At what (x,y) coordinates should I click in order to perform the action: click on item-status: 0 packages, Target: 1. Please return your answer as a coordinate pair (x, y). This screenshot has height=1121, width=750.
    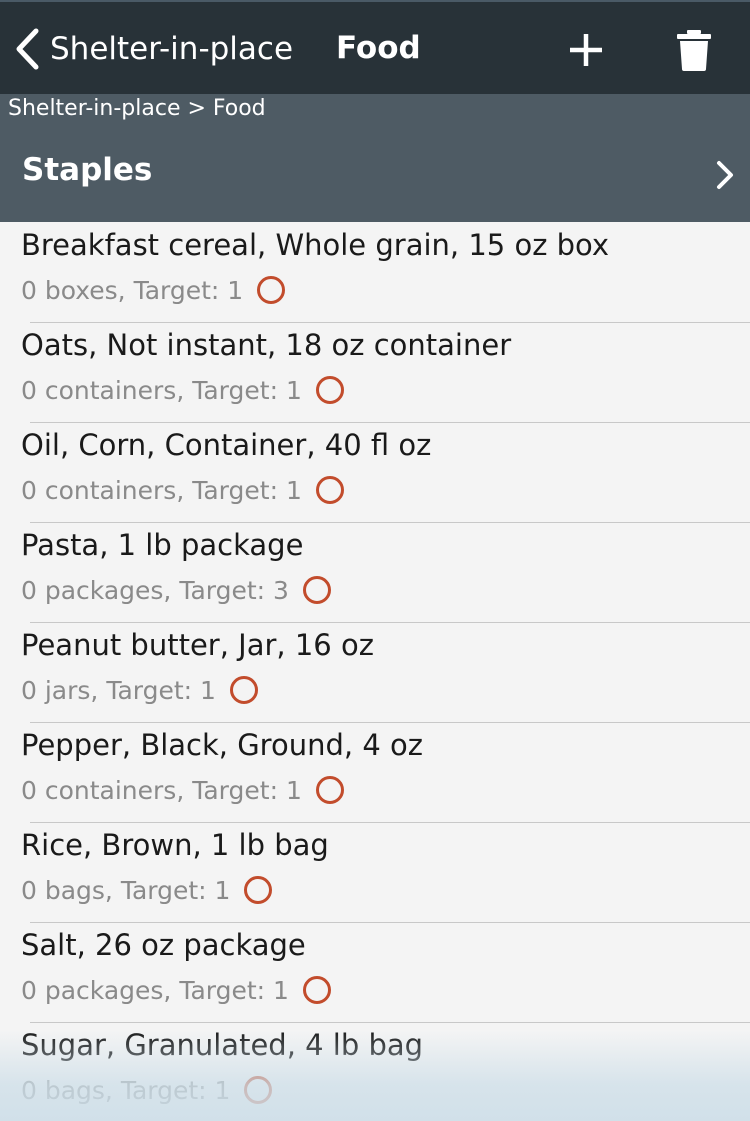
    Looking at the image, I should click on (155, 990).